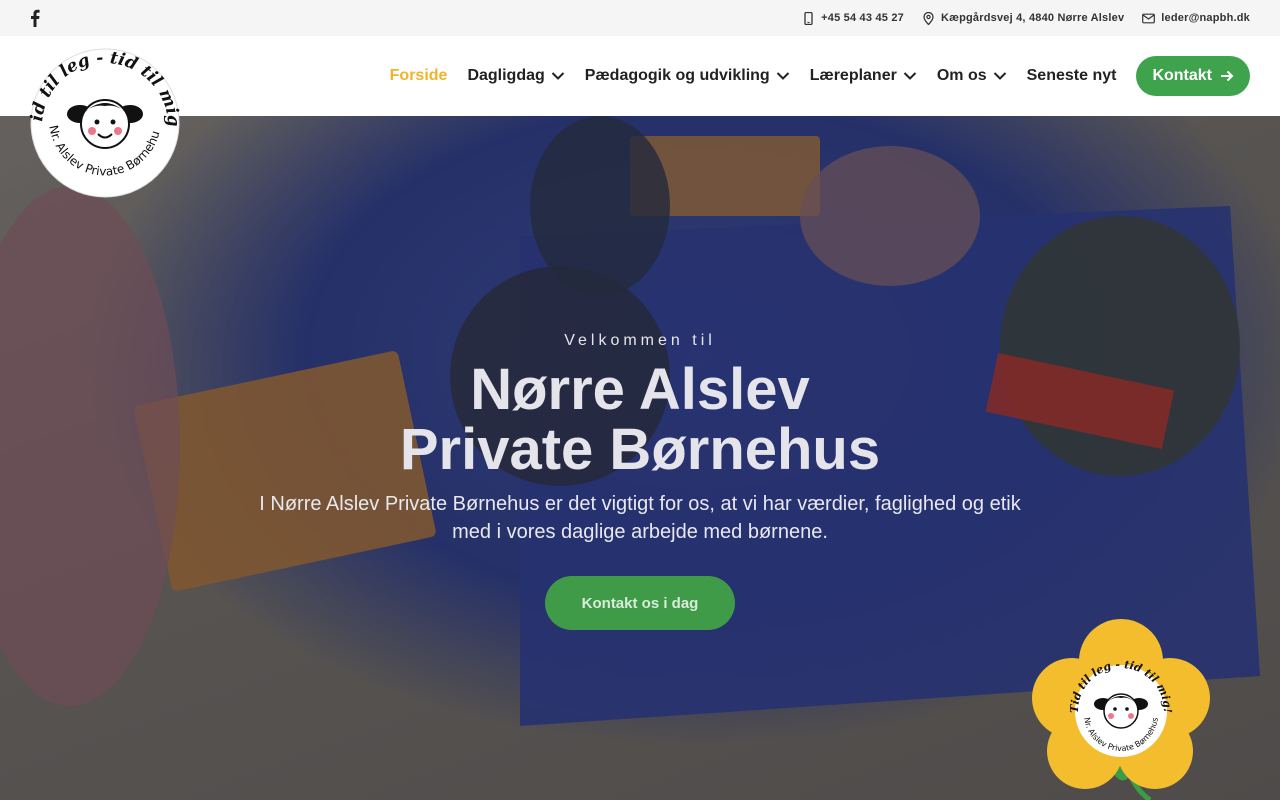 This screenshot has height=800, width=1280. I want to click on address-text: Kæpgårdsvej 4, 4840 Nørre Alslev, so click(1032, 18).